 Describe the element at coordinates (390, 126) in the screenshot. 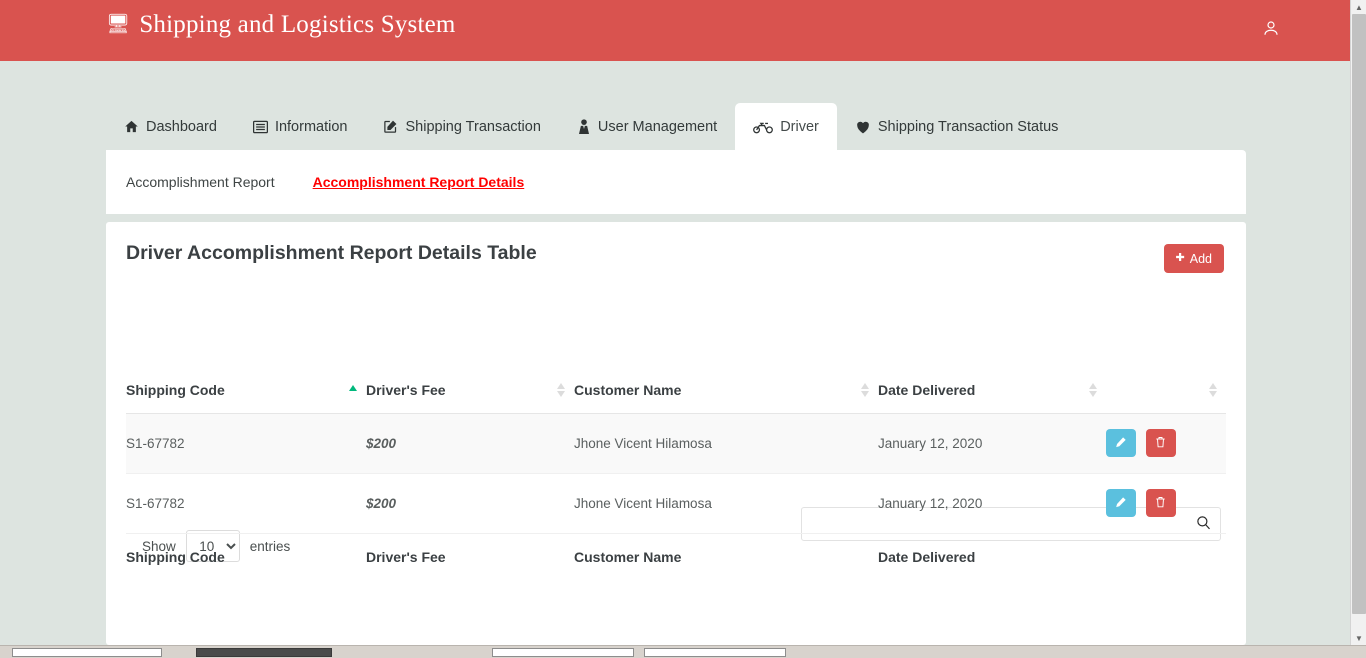

I see `edit-square-icon` at that location.